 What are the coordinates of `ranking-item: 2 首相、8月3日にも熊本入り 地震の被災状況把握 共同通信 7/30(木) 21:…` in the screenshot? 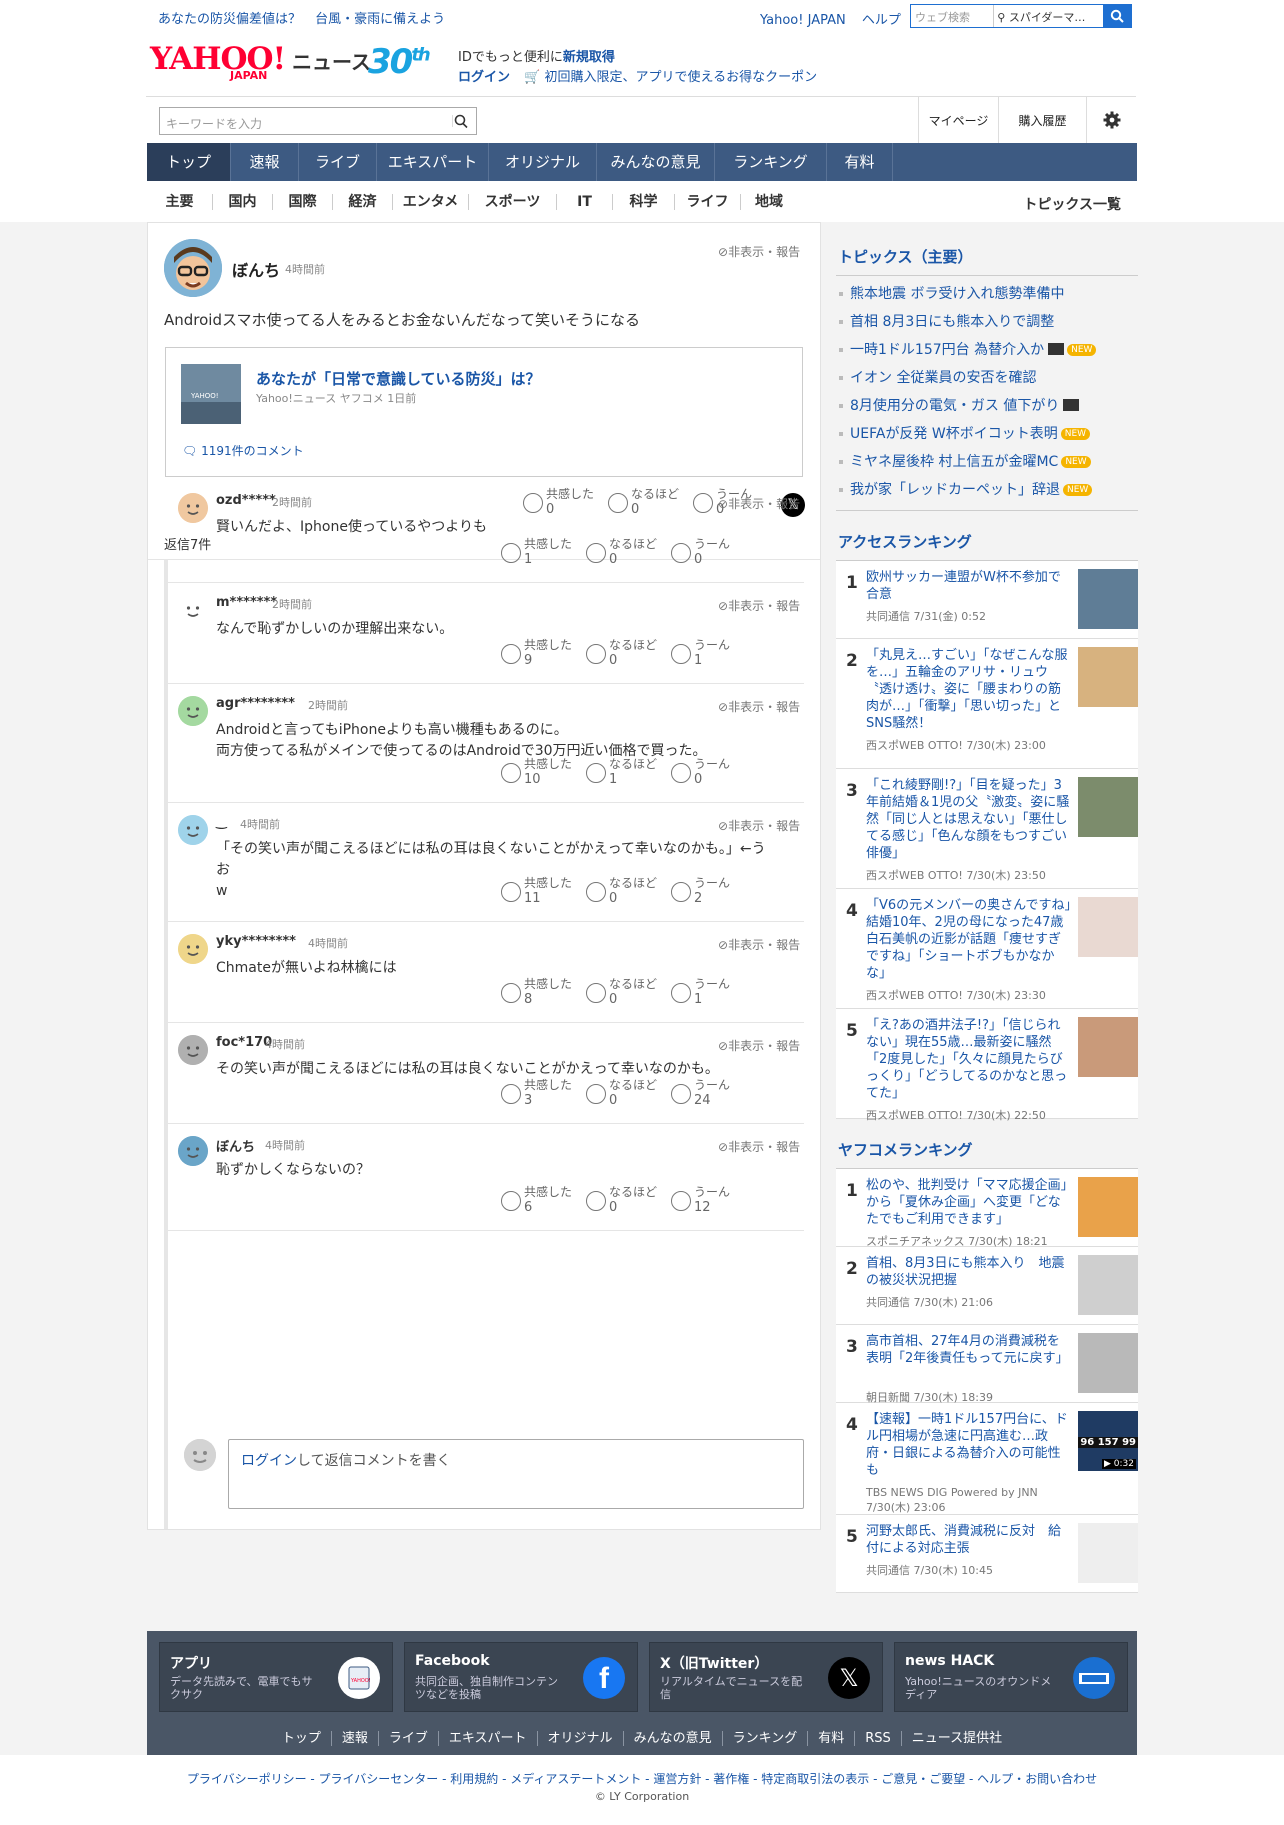 It's located at (987, 1286).